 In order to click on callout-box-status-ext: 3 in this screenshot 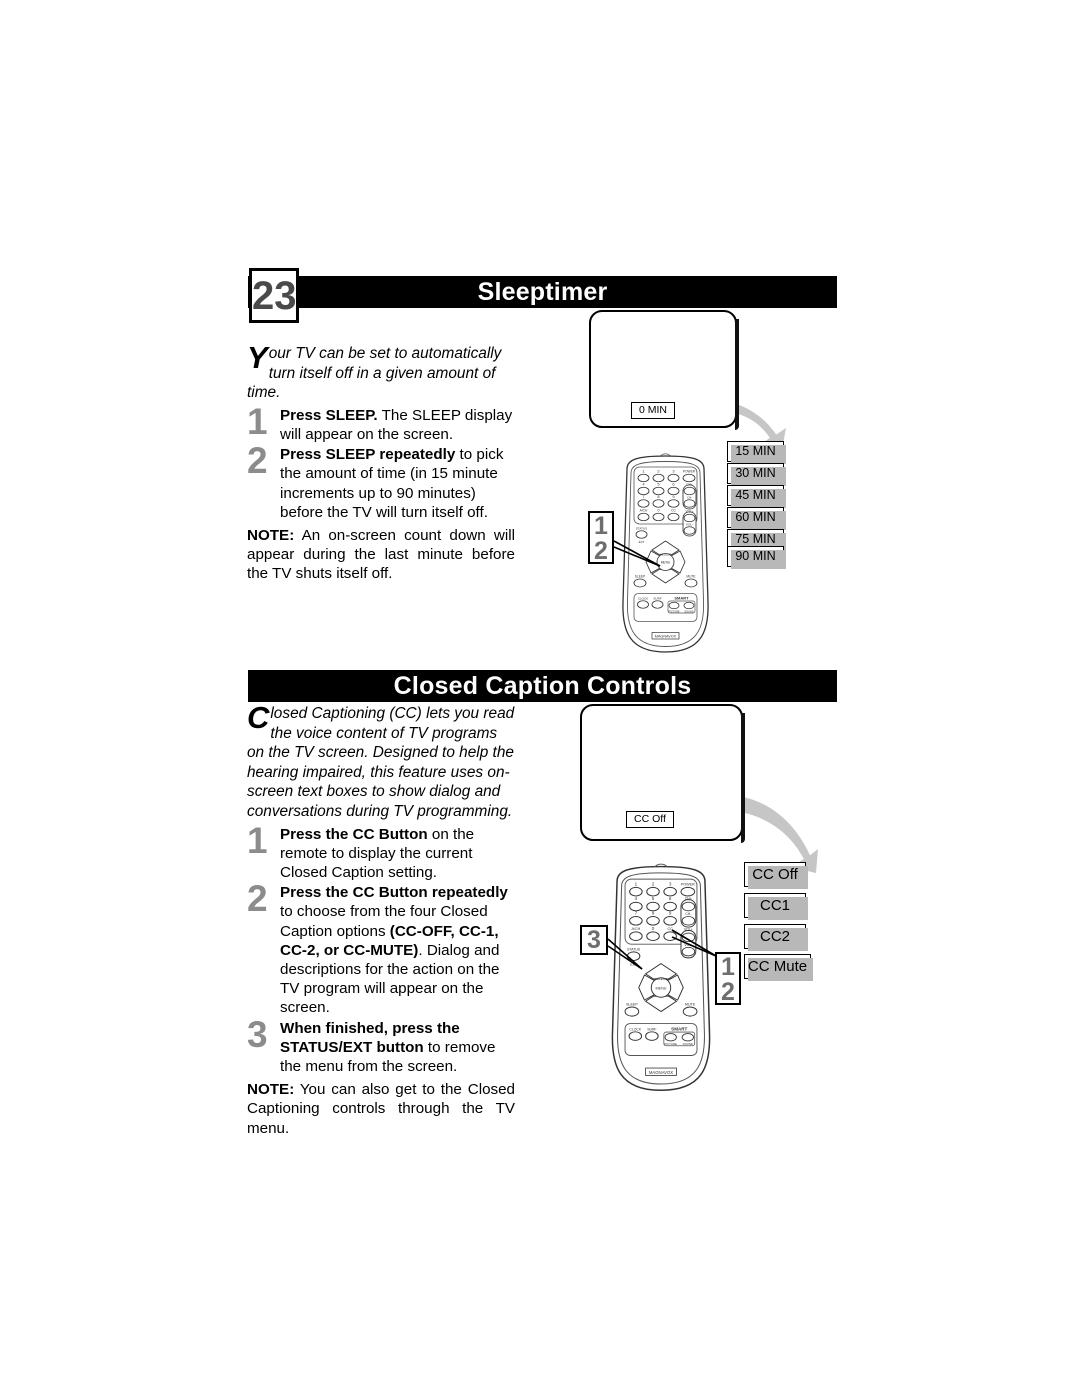, I will do `click(594, 940)`.